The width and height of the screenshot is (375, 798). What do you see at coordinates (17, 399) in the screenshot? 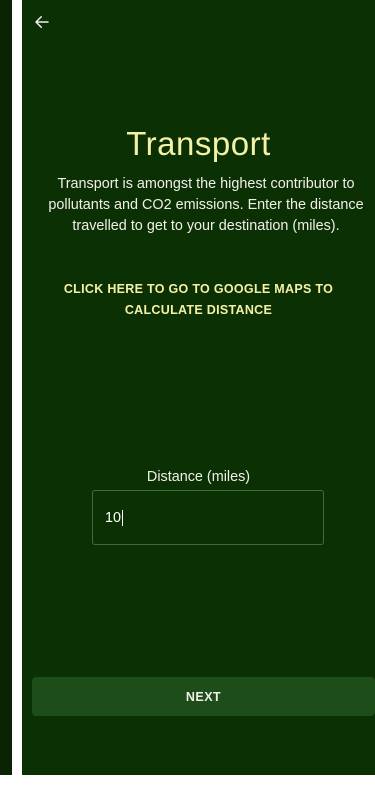
I see `panel-divider` at bounding box center [17, 399].